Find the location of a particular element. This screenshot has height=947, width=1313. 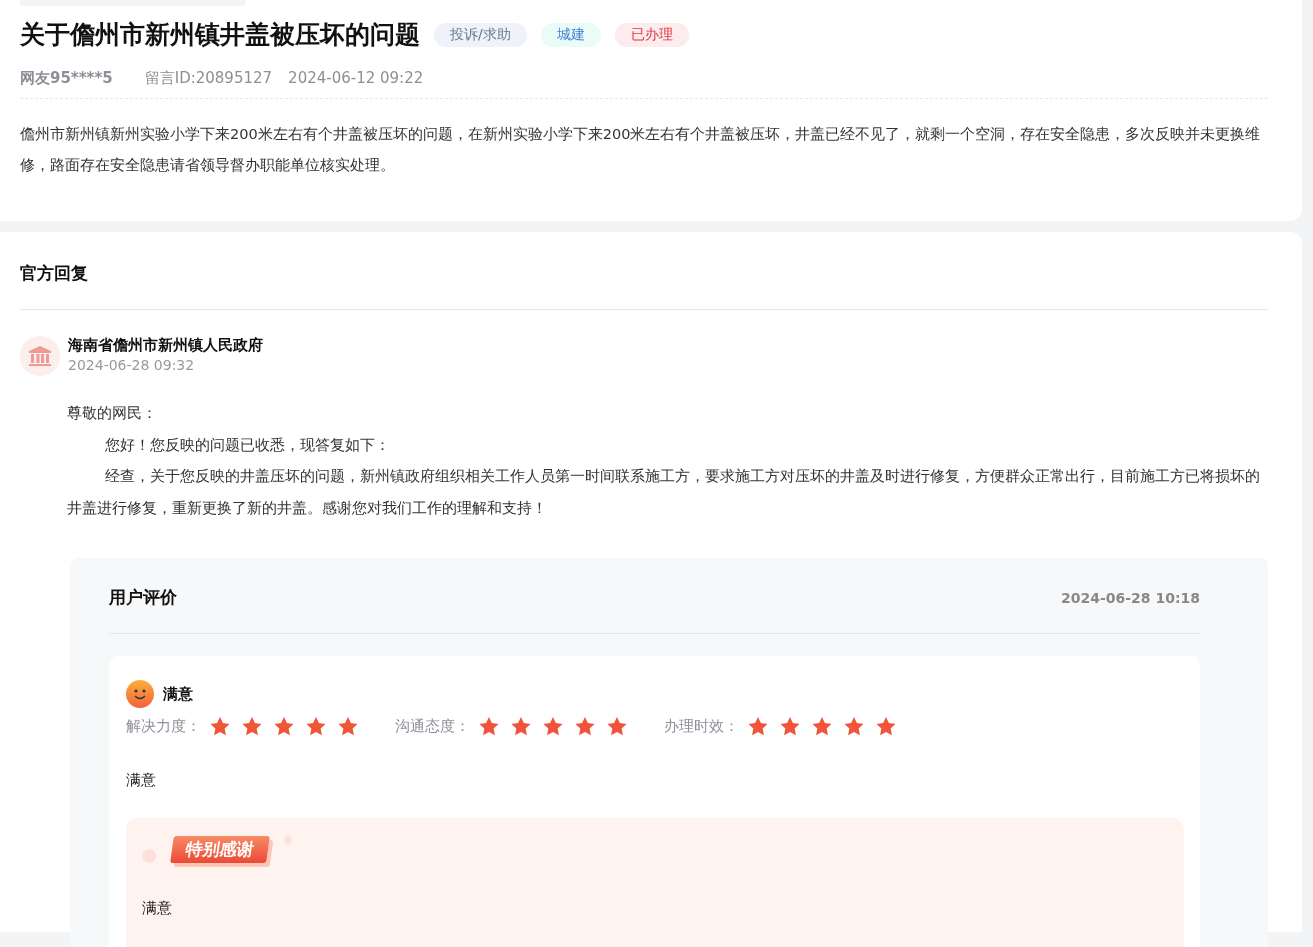

thanks-text: 满意 is located at coordinates (157, 908).